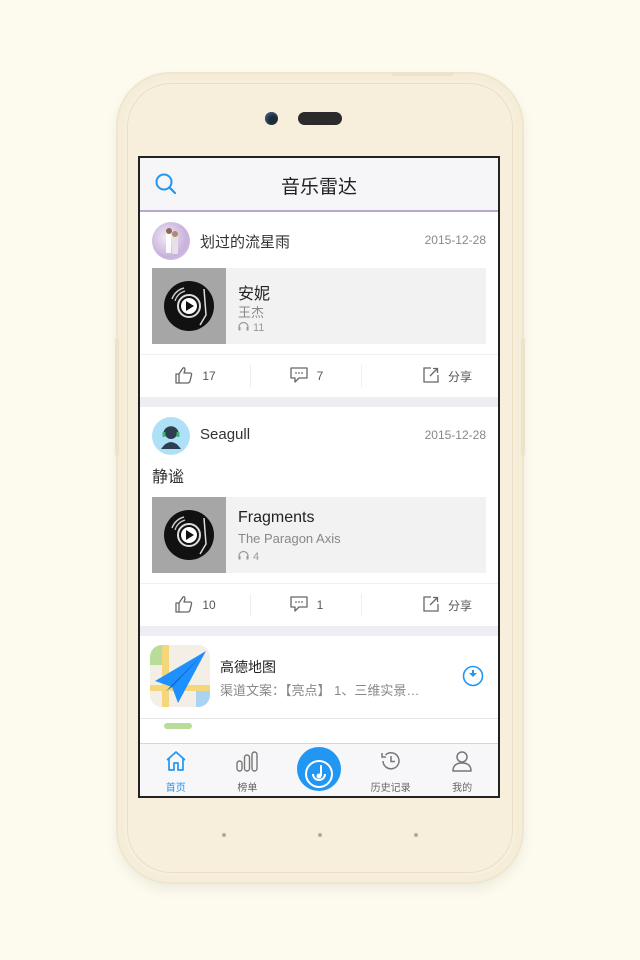 The height and width of the screenshot is (960, 640). Describe the element at coordinates (276, 517) in the screenshot. I see `song-title: Fragments` at that location.